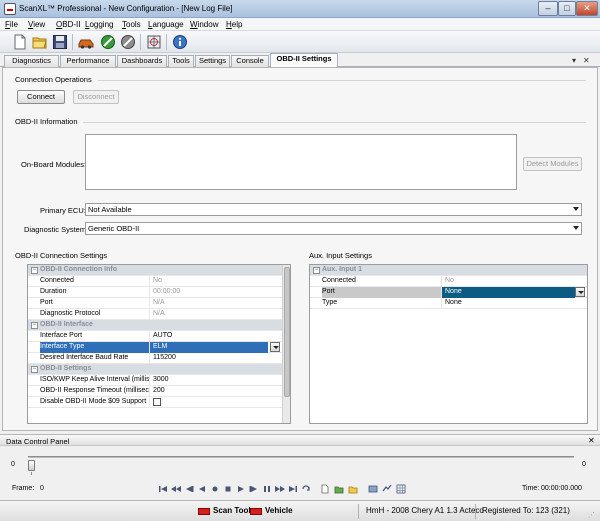  I want to click on property-row: Diagnostic Protocol N/A, so click(155, 314).